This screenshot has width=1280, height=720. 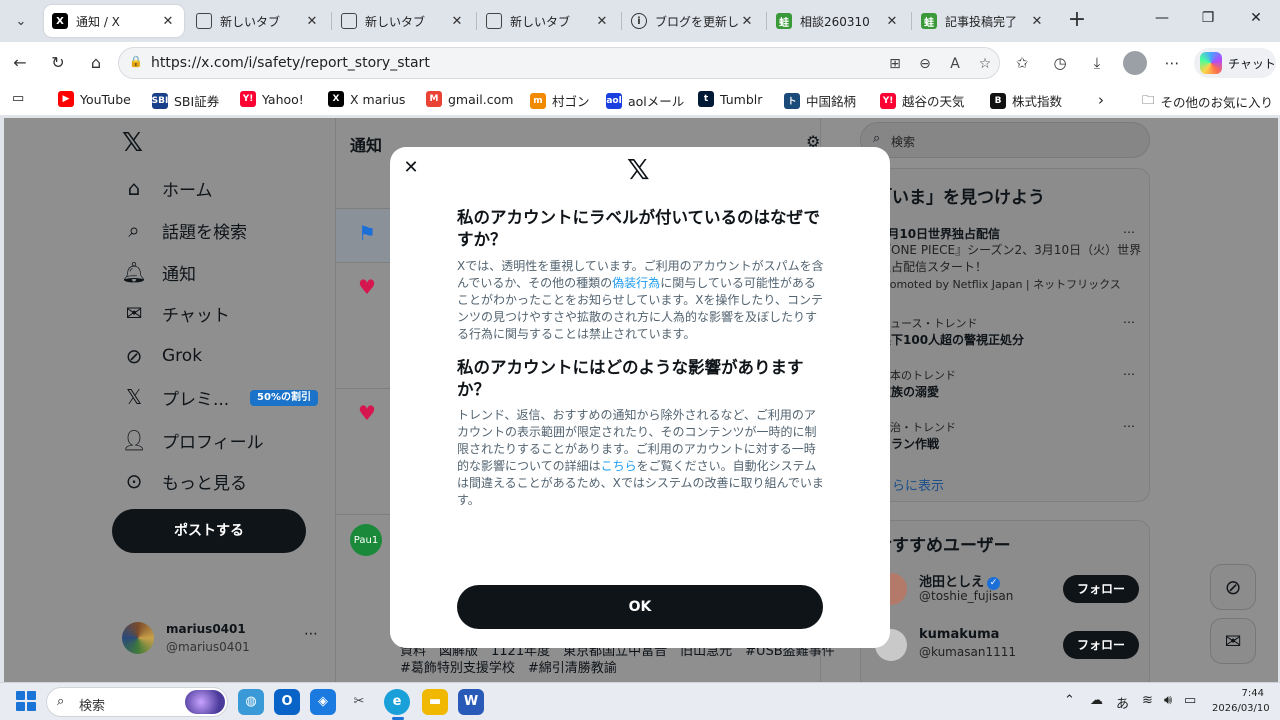 I want to click on b-icon: B, so click(x=998, y=100).